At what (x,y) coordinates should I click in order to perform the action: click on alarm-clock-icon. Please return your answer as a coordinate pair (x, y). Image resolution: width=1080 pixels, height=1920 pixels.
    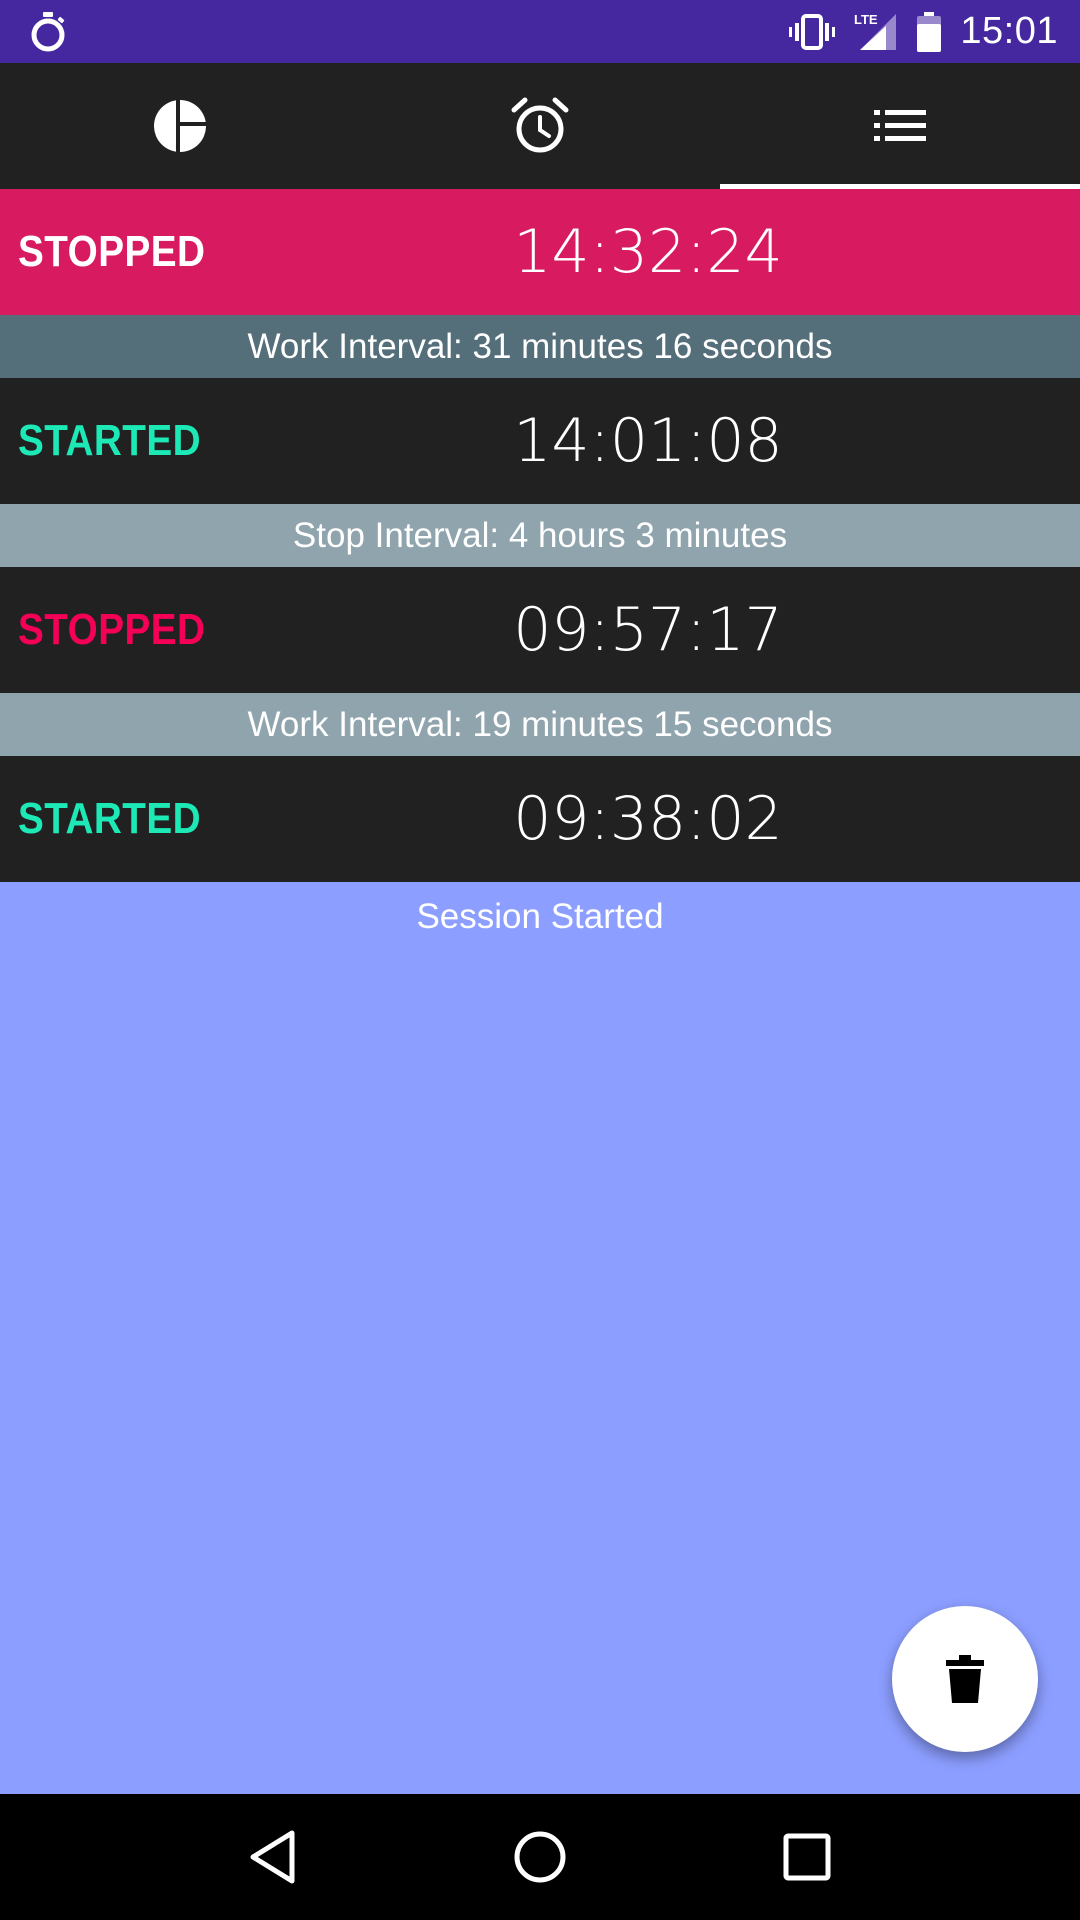
    Looking at the image, I should click on (540, 125).